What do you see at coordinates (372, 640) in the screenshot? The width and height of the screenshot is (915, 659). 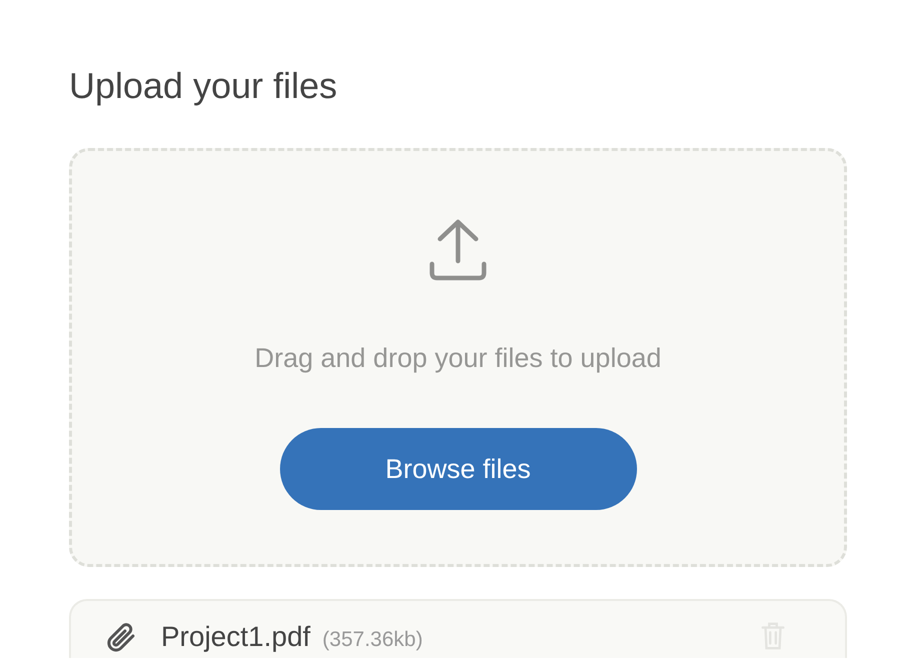 I see `file-size: (357.36kb)` at bounding box center [372, 640].